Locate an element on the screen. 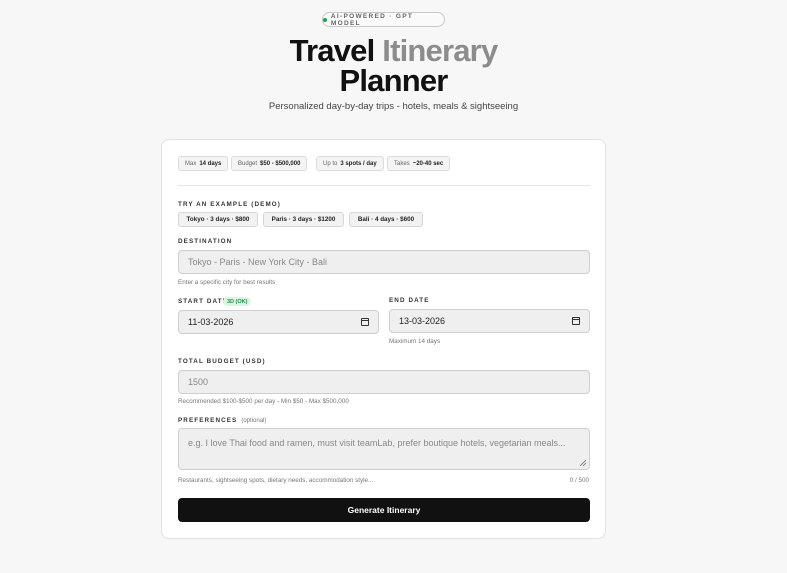 Image resolution: width=787 pixels, height=573 pixels. limit-chip-time: Takes ~20-40 sec is located at coordinates (419, 163).